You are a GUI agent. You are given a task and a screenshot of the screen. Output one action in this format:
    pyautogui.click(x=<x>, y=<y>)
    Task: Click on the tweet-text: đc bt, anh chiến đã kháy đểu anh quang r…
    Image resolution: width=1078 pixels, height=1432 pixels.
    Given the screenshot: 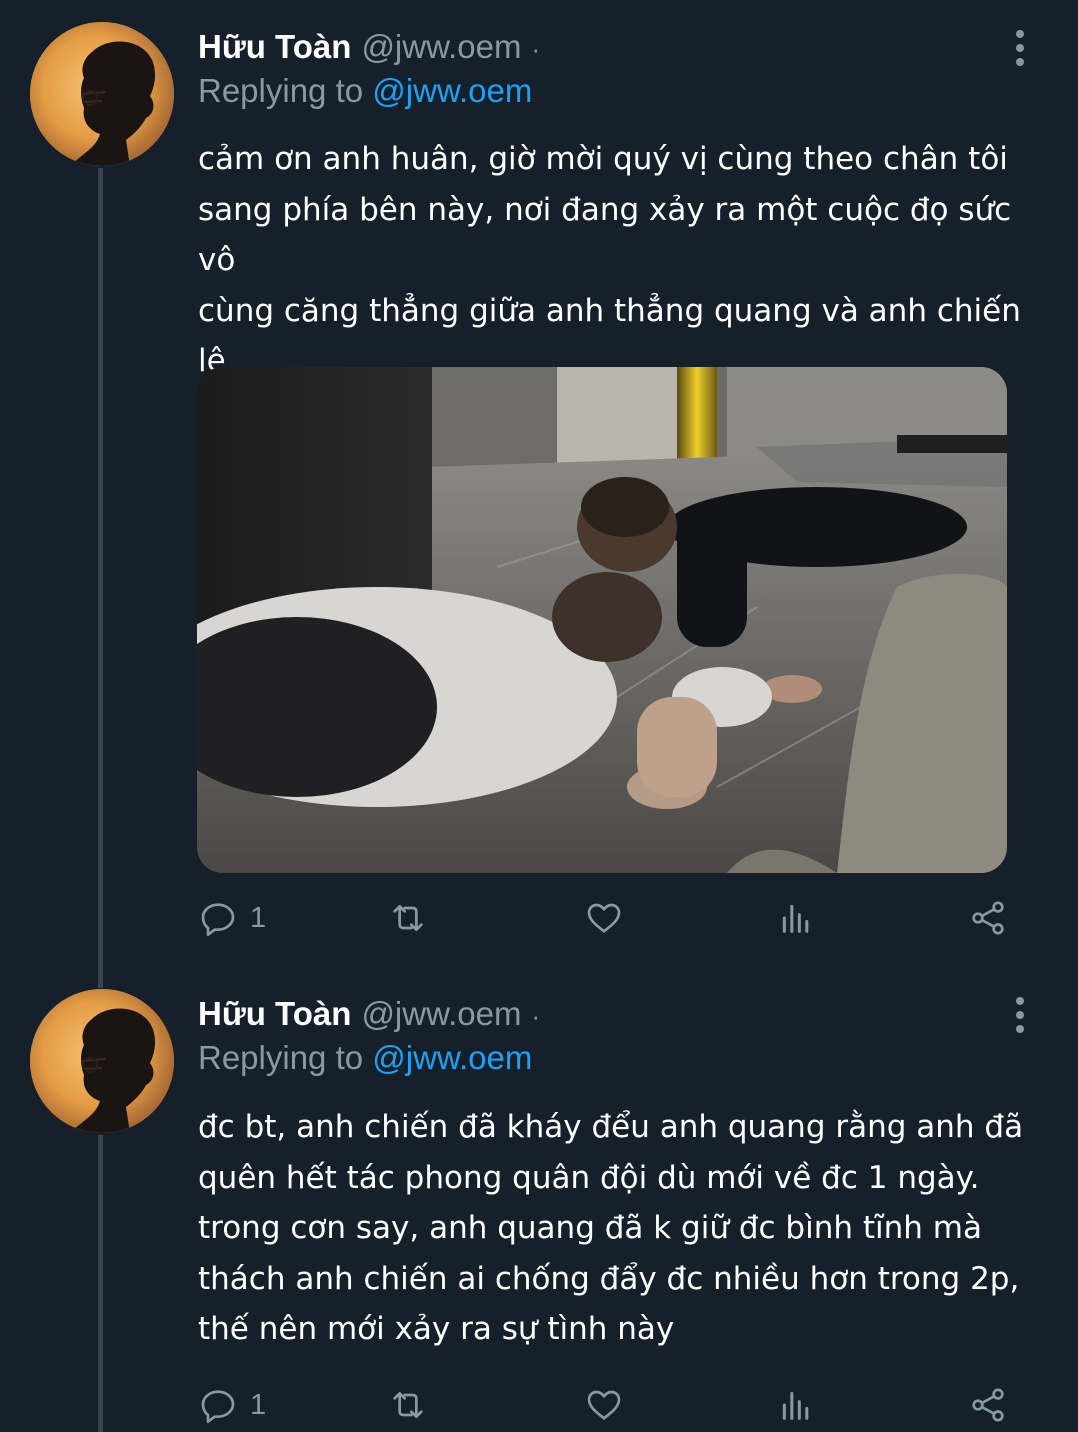 What is the action you would take?
    pyautogui.click(x=611, y=1228)
    